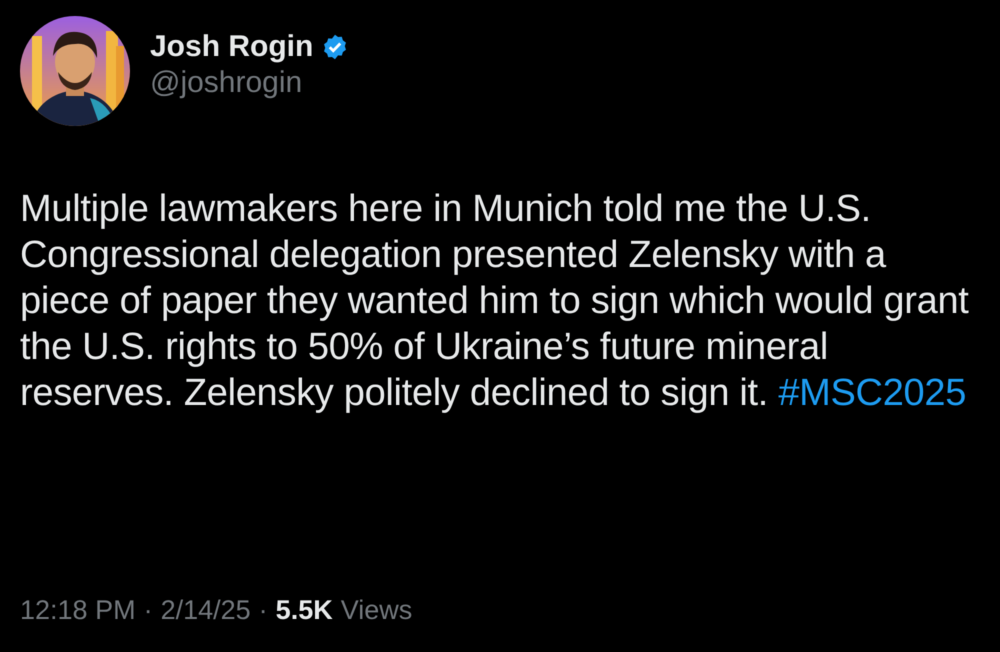 The height and width of the screenshot is (652, 1000). Describe the element at coordinates (78, 610) in the screenshot. I see `tweet-time: 12:18 PM` at that location.